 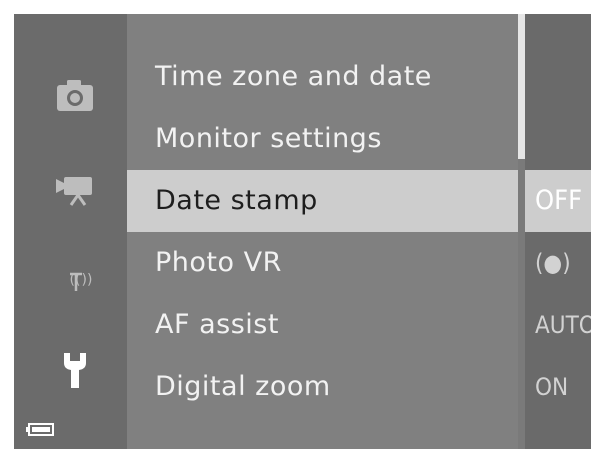 What do you see at coordinates (75, 188) in the screenshot?
I see `movie-camera-icon` at bounding box center [75, 188].